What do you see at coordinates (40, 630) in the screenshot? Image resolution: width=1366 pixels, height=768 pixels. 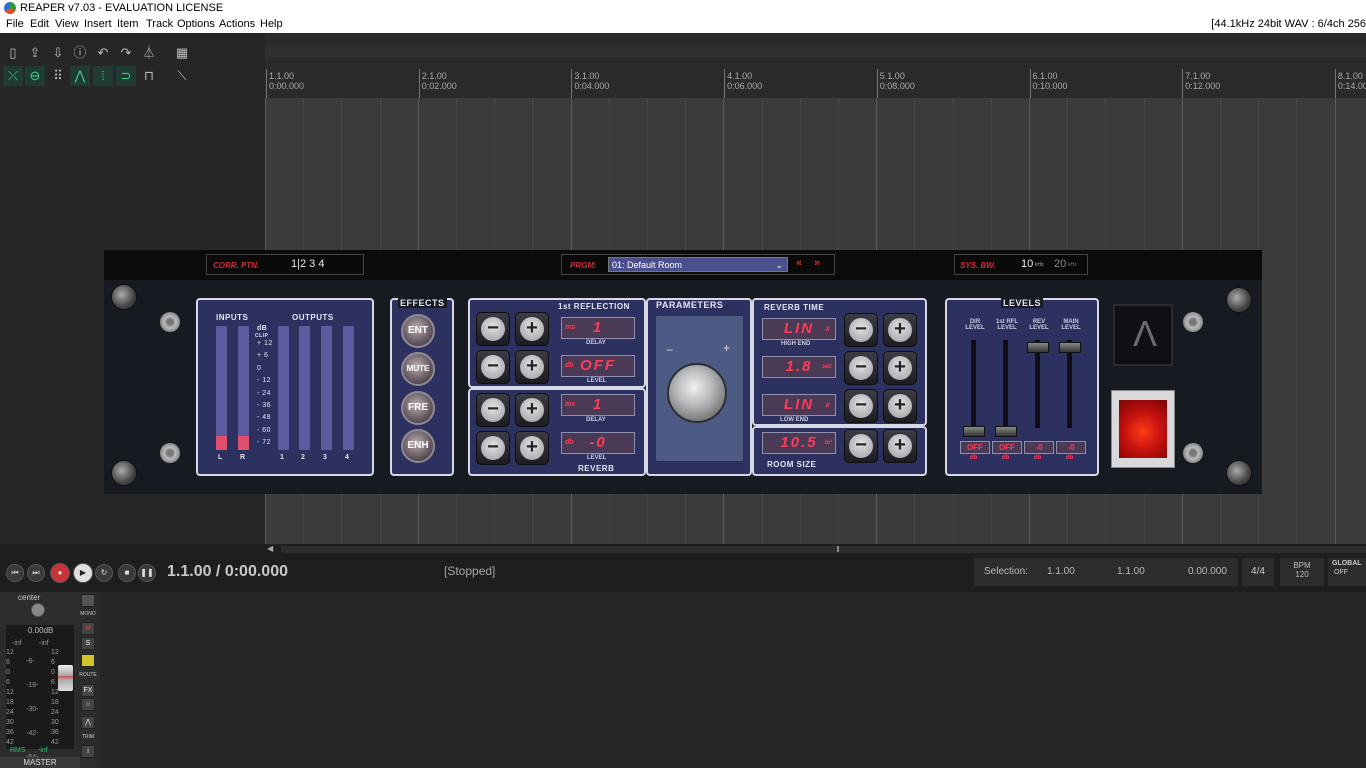 I see `volume-readout: 0.00dB` at bounding box center [40, 630].